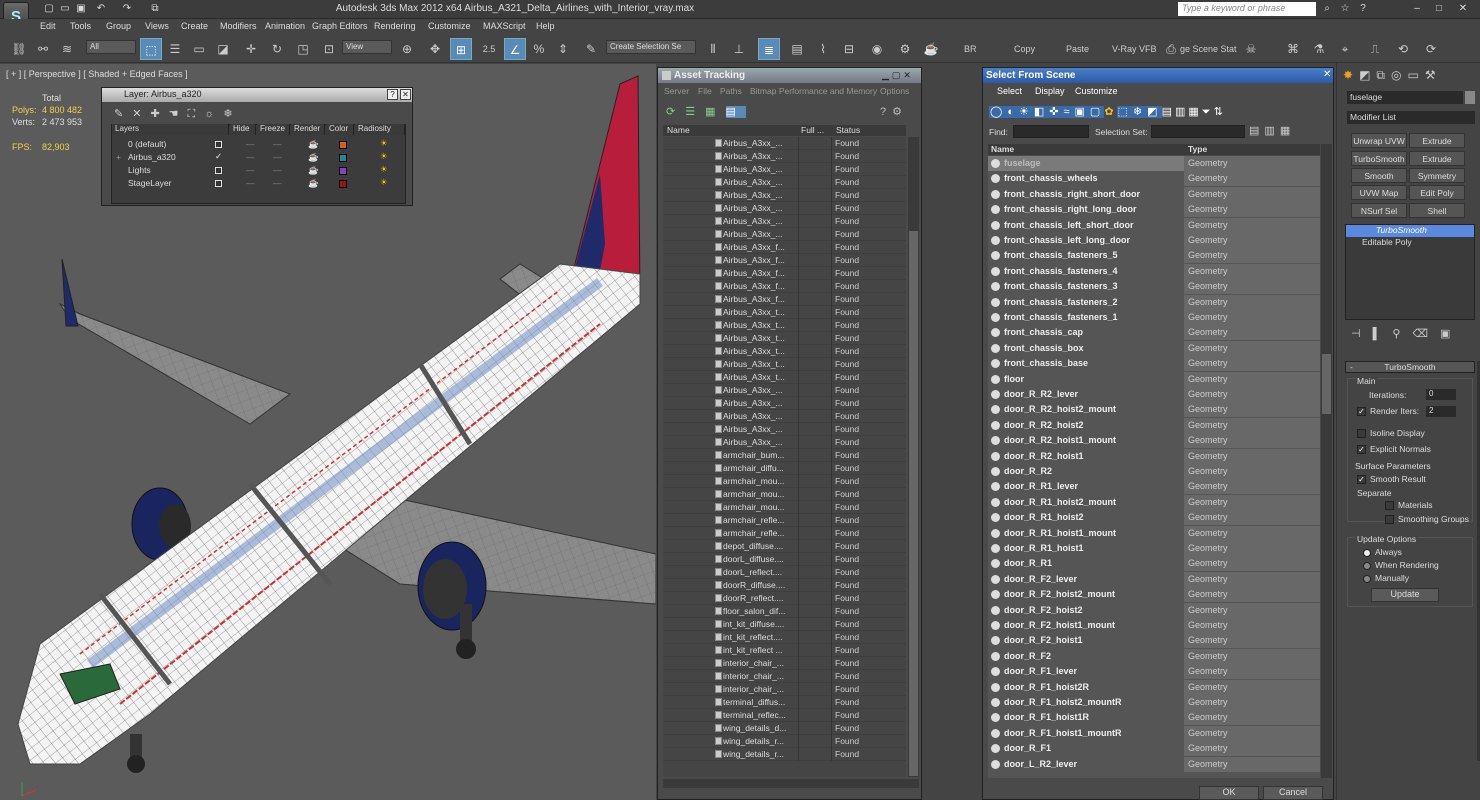 The height and width of the screenshot is (800, 1480). Describe the element at coordinates (1181, 112) in the screenshot. I see `display-none-icon: ▥` at that location.